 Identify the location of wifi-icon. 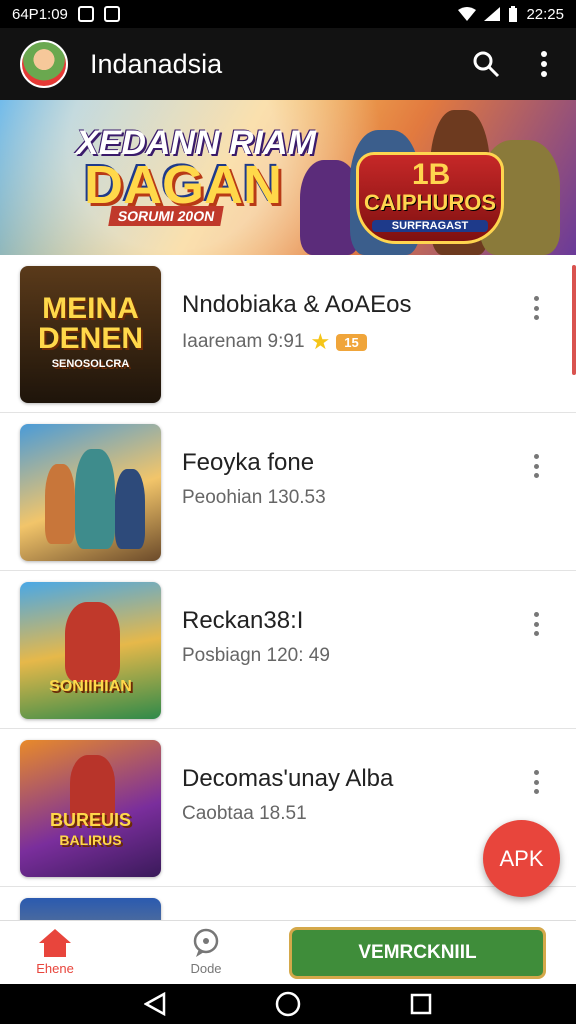
(467, 14).